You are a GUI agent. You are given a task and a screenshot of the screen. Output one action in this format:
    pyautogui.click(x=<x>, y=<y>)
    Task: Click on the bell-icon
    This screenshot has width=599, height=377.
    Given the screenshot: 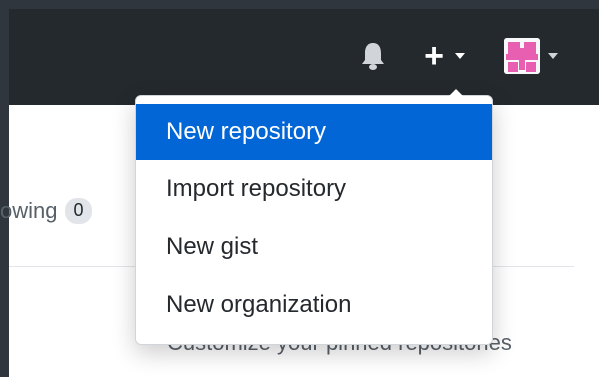 What is the action you would take?
    pyautogui.click(x=373, y=56)
    